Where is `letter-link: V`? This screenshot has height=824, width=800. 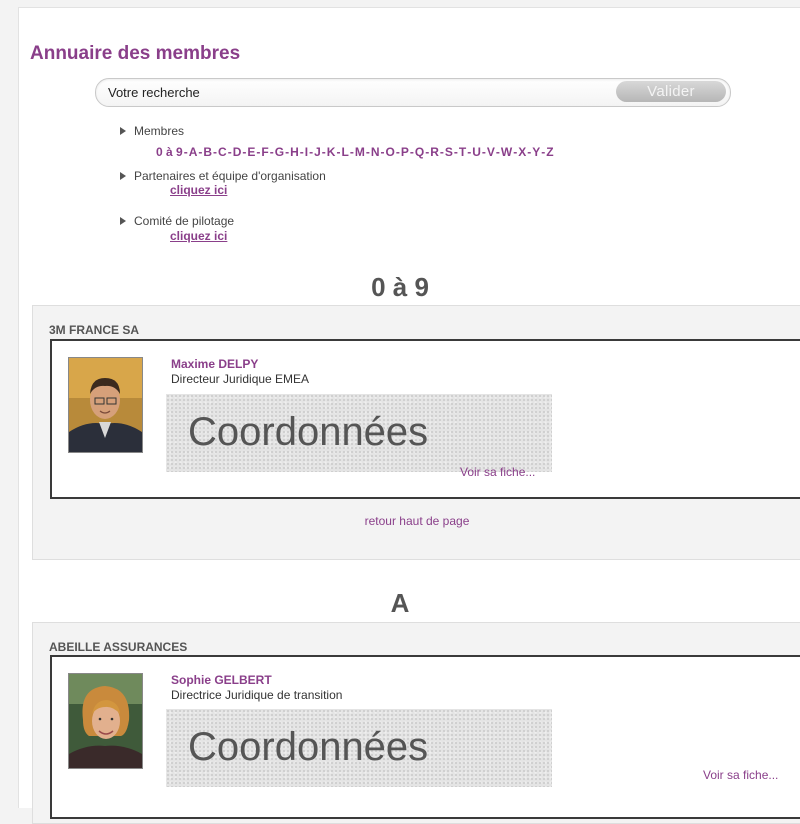 letter-link: V is located at coordinates (491, 152).